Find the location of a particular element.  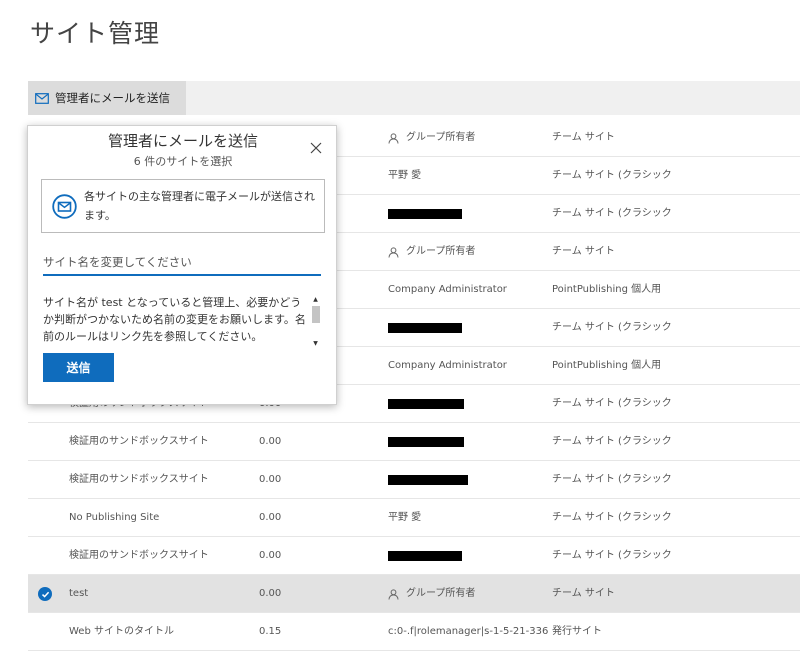

site-name: test is located at coordinates (159, 594).